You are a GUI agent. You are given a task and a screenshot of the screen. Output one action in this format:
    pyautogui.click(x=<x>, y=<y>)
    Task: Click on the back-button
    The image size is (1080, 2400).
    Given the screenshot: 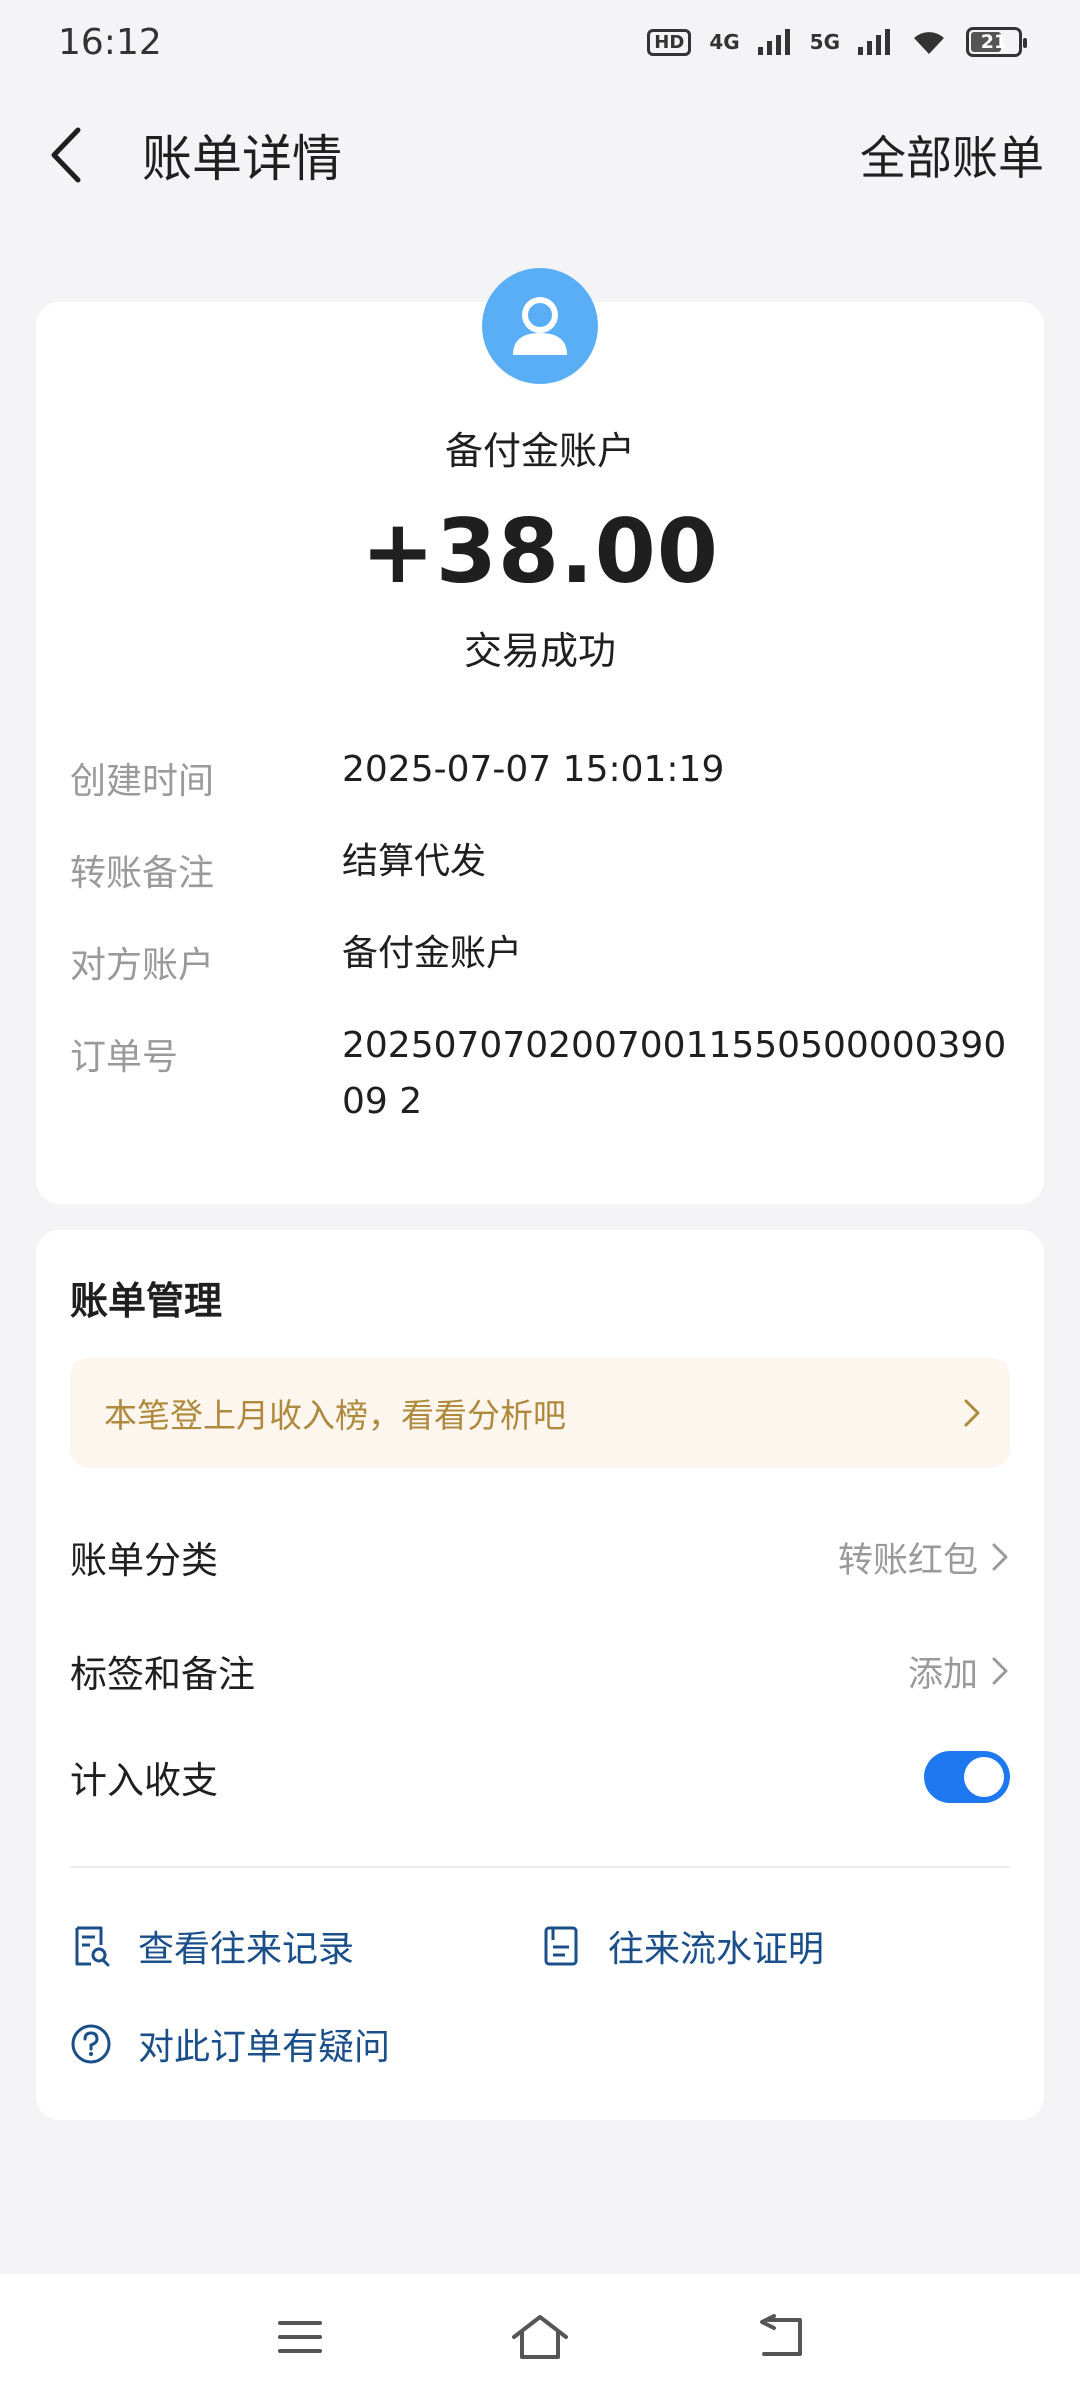 What is the action you would take?
    pyautogui.click(x=66, y=155)
    